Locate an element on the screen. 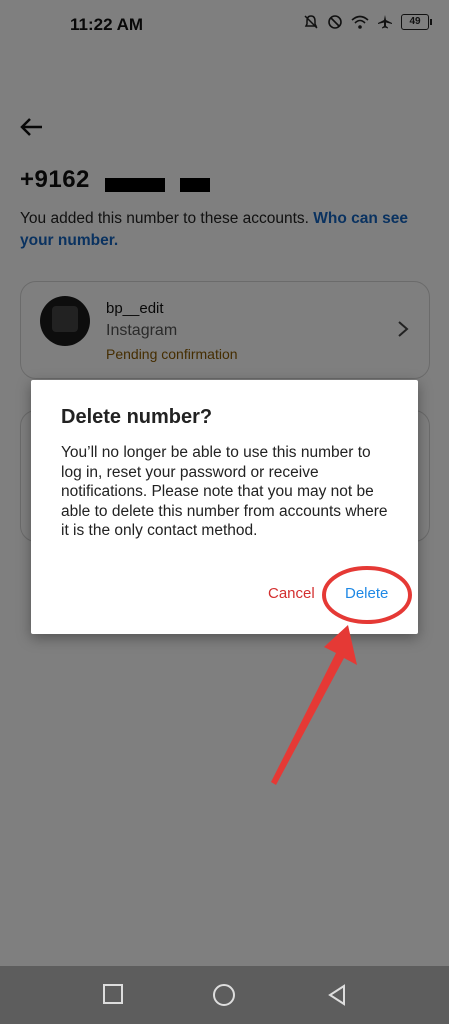 The width and height of the screenshot is (449, 1024). home-circle-icon is located at coordinates (224, 997).